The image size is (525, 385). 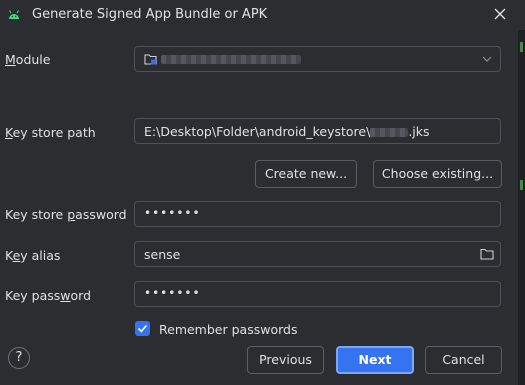 I want to click on key-store-path-input: E:\Desktop\Folder\android_keystore\ .jks, so click(x=317, y=131).